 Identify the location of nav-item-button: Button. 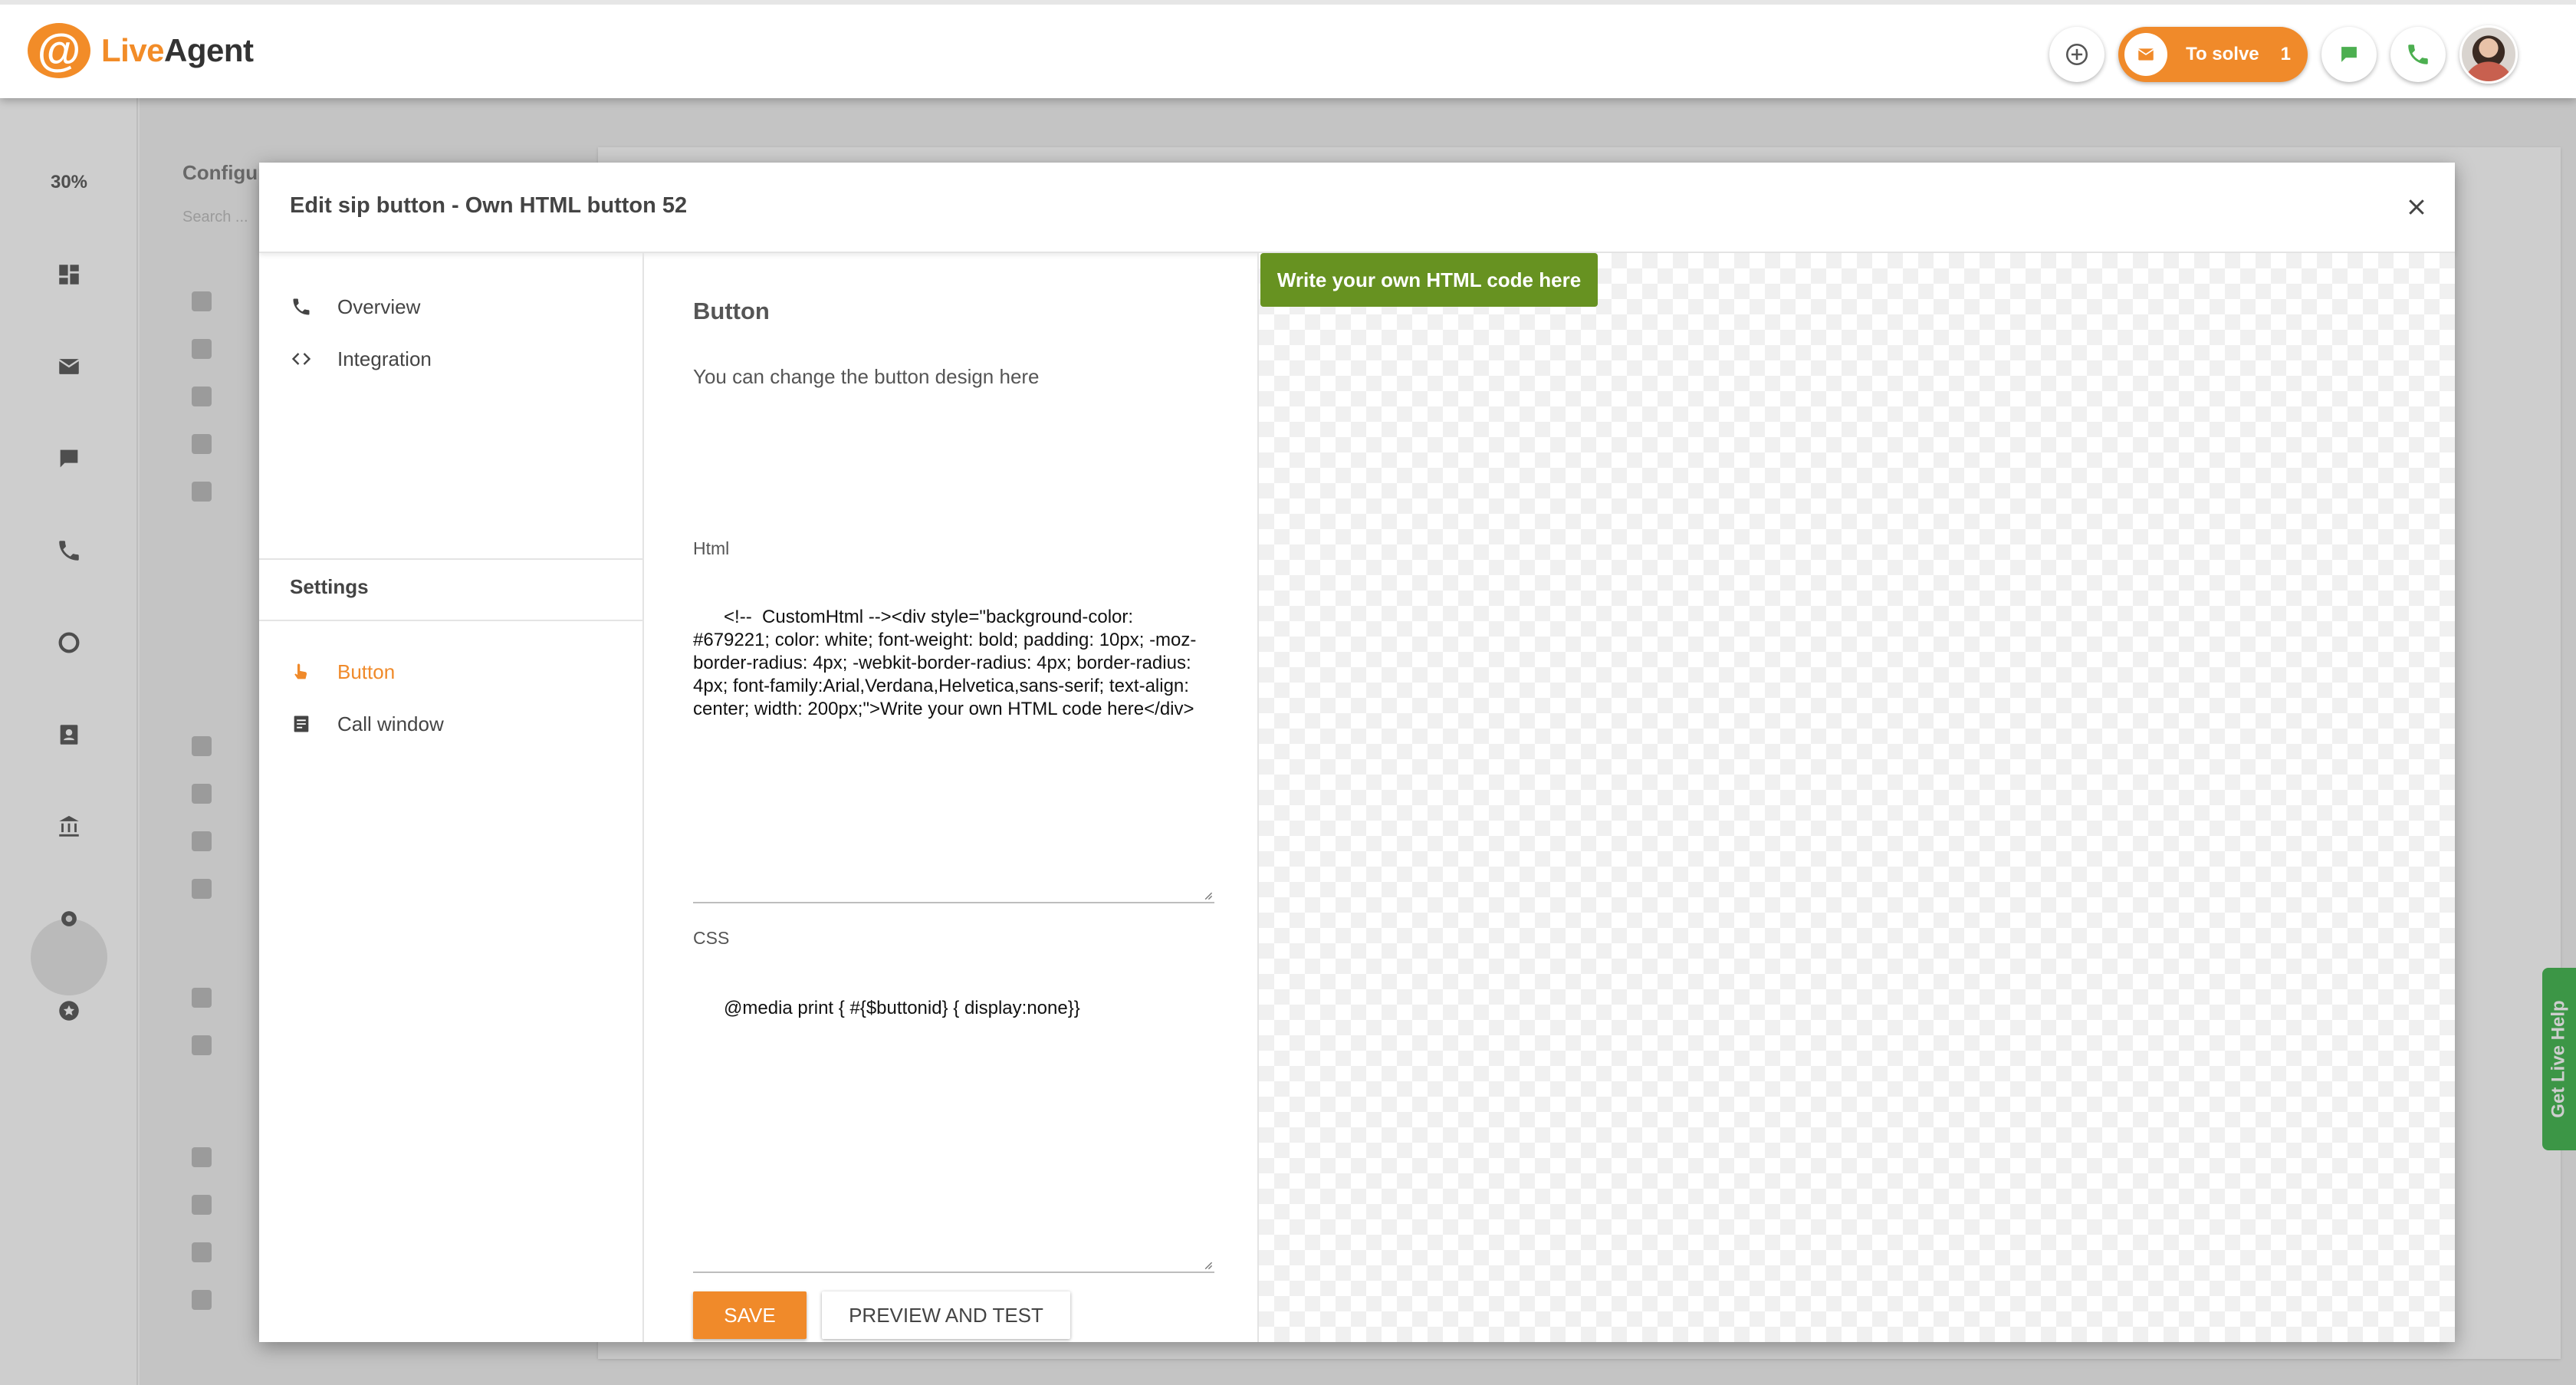
(343, 672).